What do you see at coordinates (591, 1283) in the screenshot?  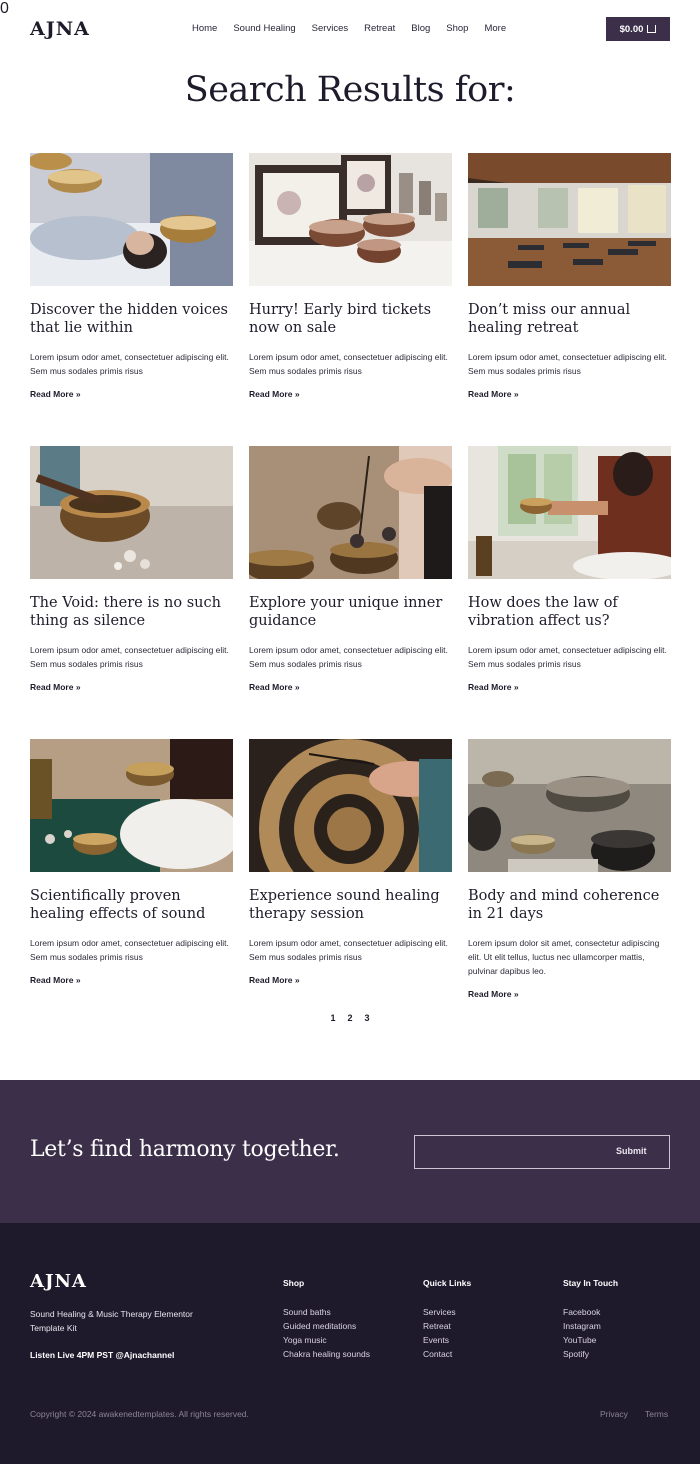 I see `footer-column-heading: Stay In Touch` at bounding box center [591, 1283].